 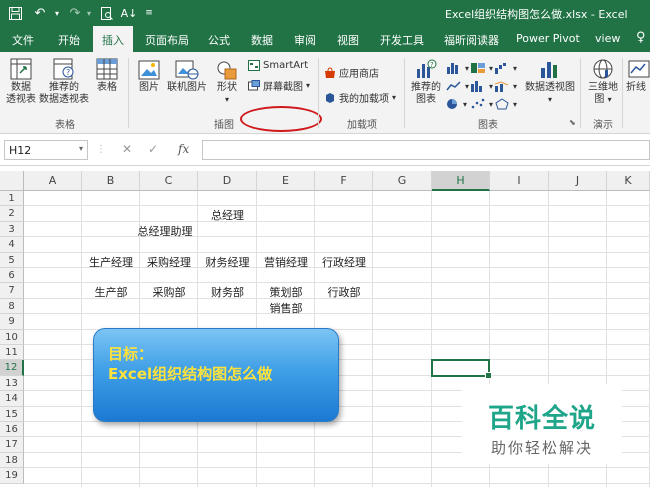 What do you see at coordinates (12, 181) in the screenshot?
I see `select-all-corner` at bounding box center [12, 181].